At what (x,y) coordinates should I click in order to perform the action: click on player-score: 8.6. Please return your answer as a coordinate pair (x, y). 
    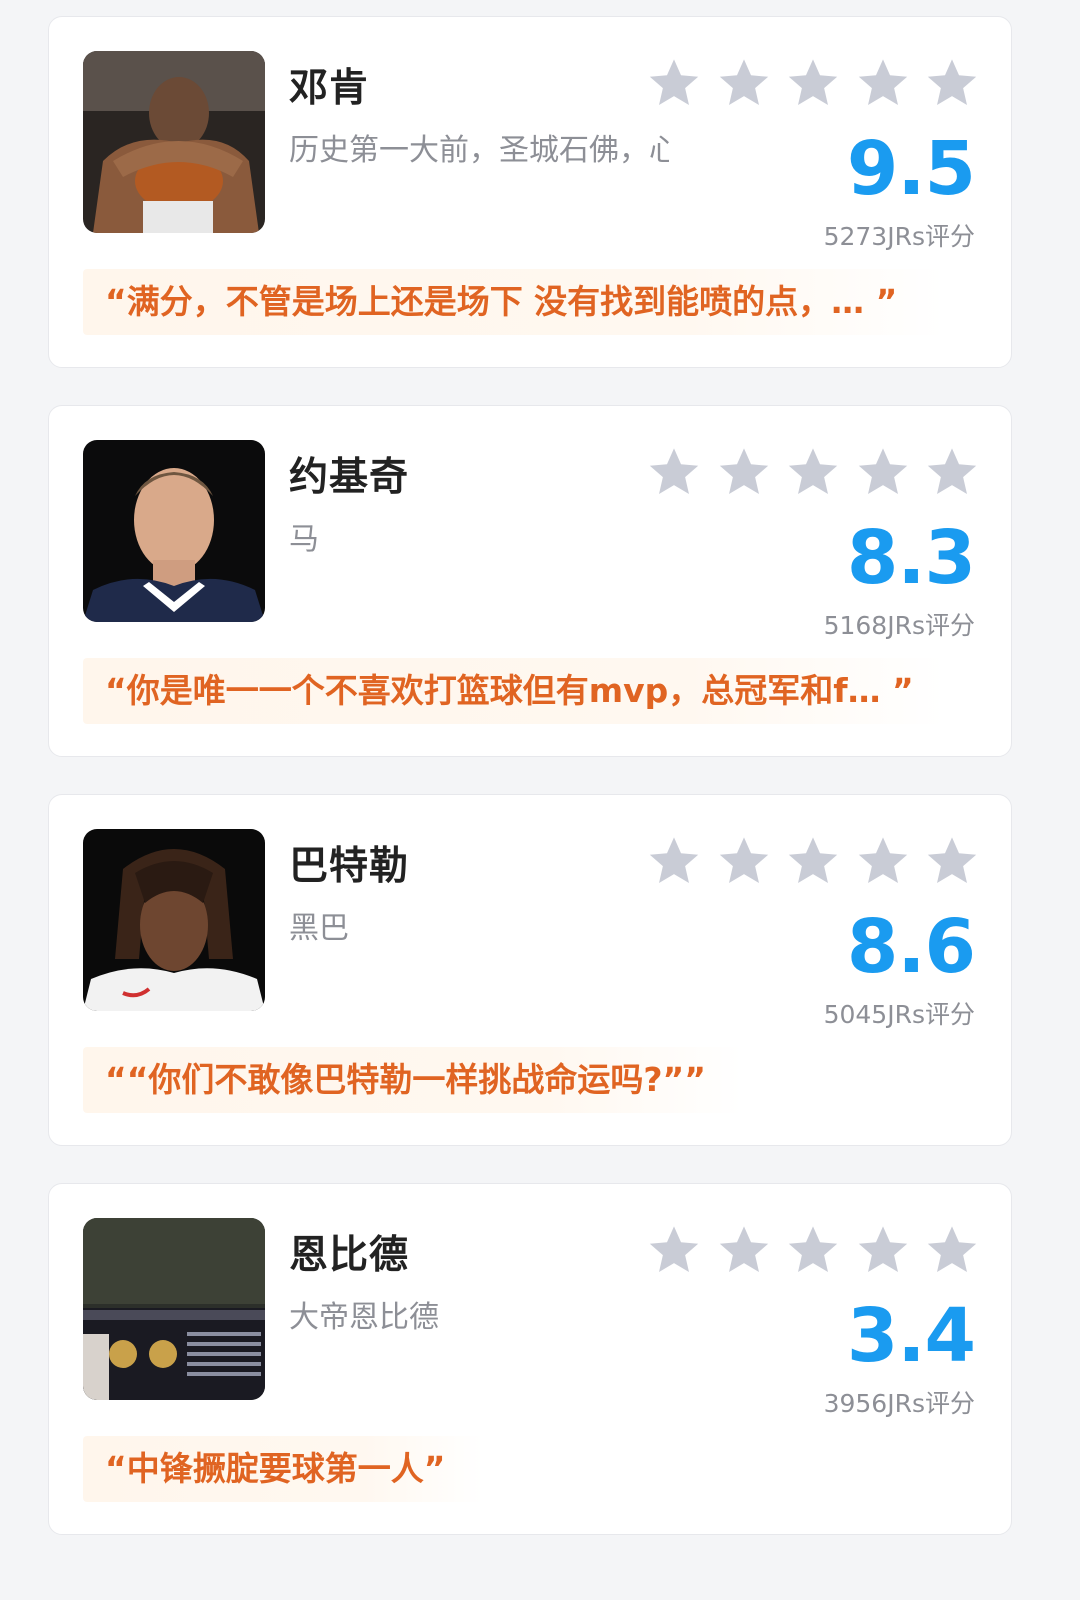
    Looking at the image, I should click on (911, 947).